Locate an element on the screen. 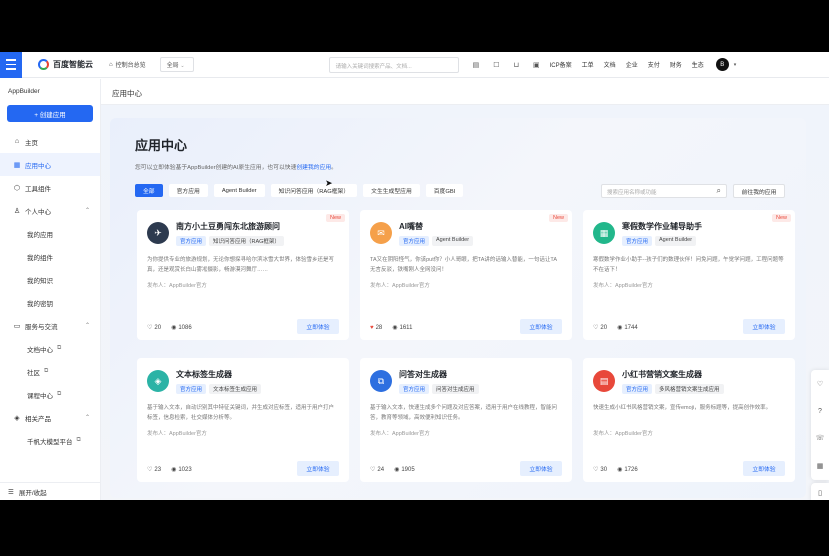  create-my-app-link: 创建我的应用 is located at coordinates (313, 168).